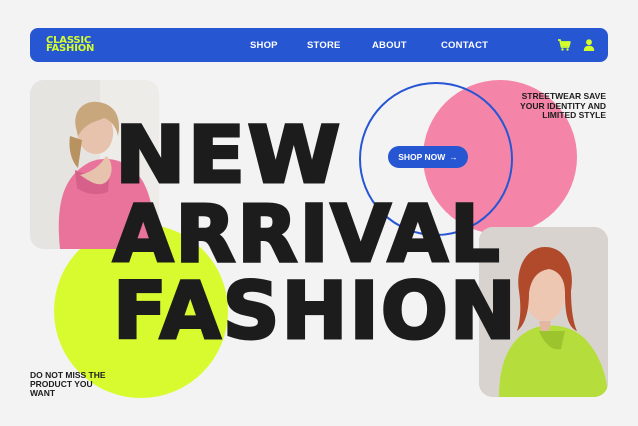  Describe the element at coordinates (43, 393) in the screenshot. I see `note-line-3: WANT` at that location.